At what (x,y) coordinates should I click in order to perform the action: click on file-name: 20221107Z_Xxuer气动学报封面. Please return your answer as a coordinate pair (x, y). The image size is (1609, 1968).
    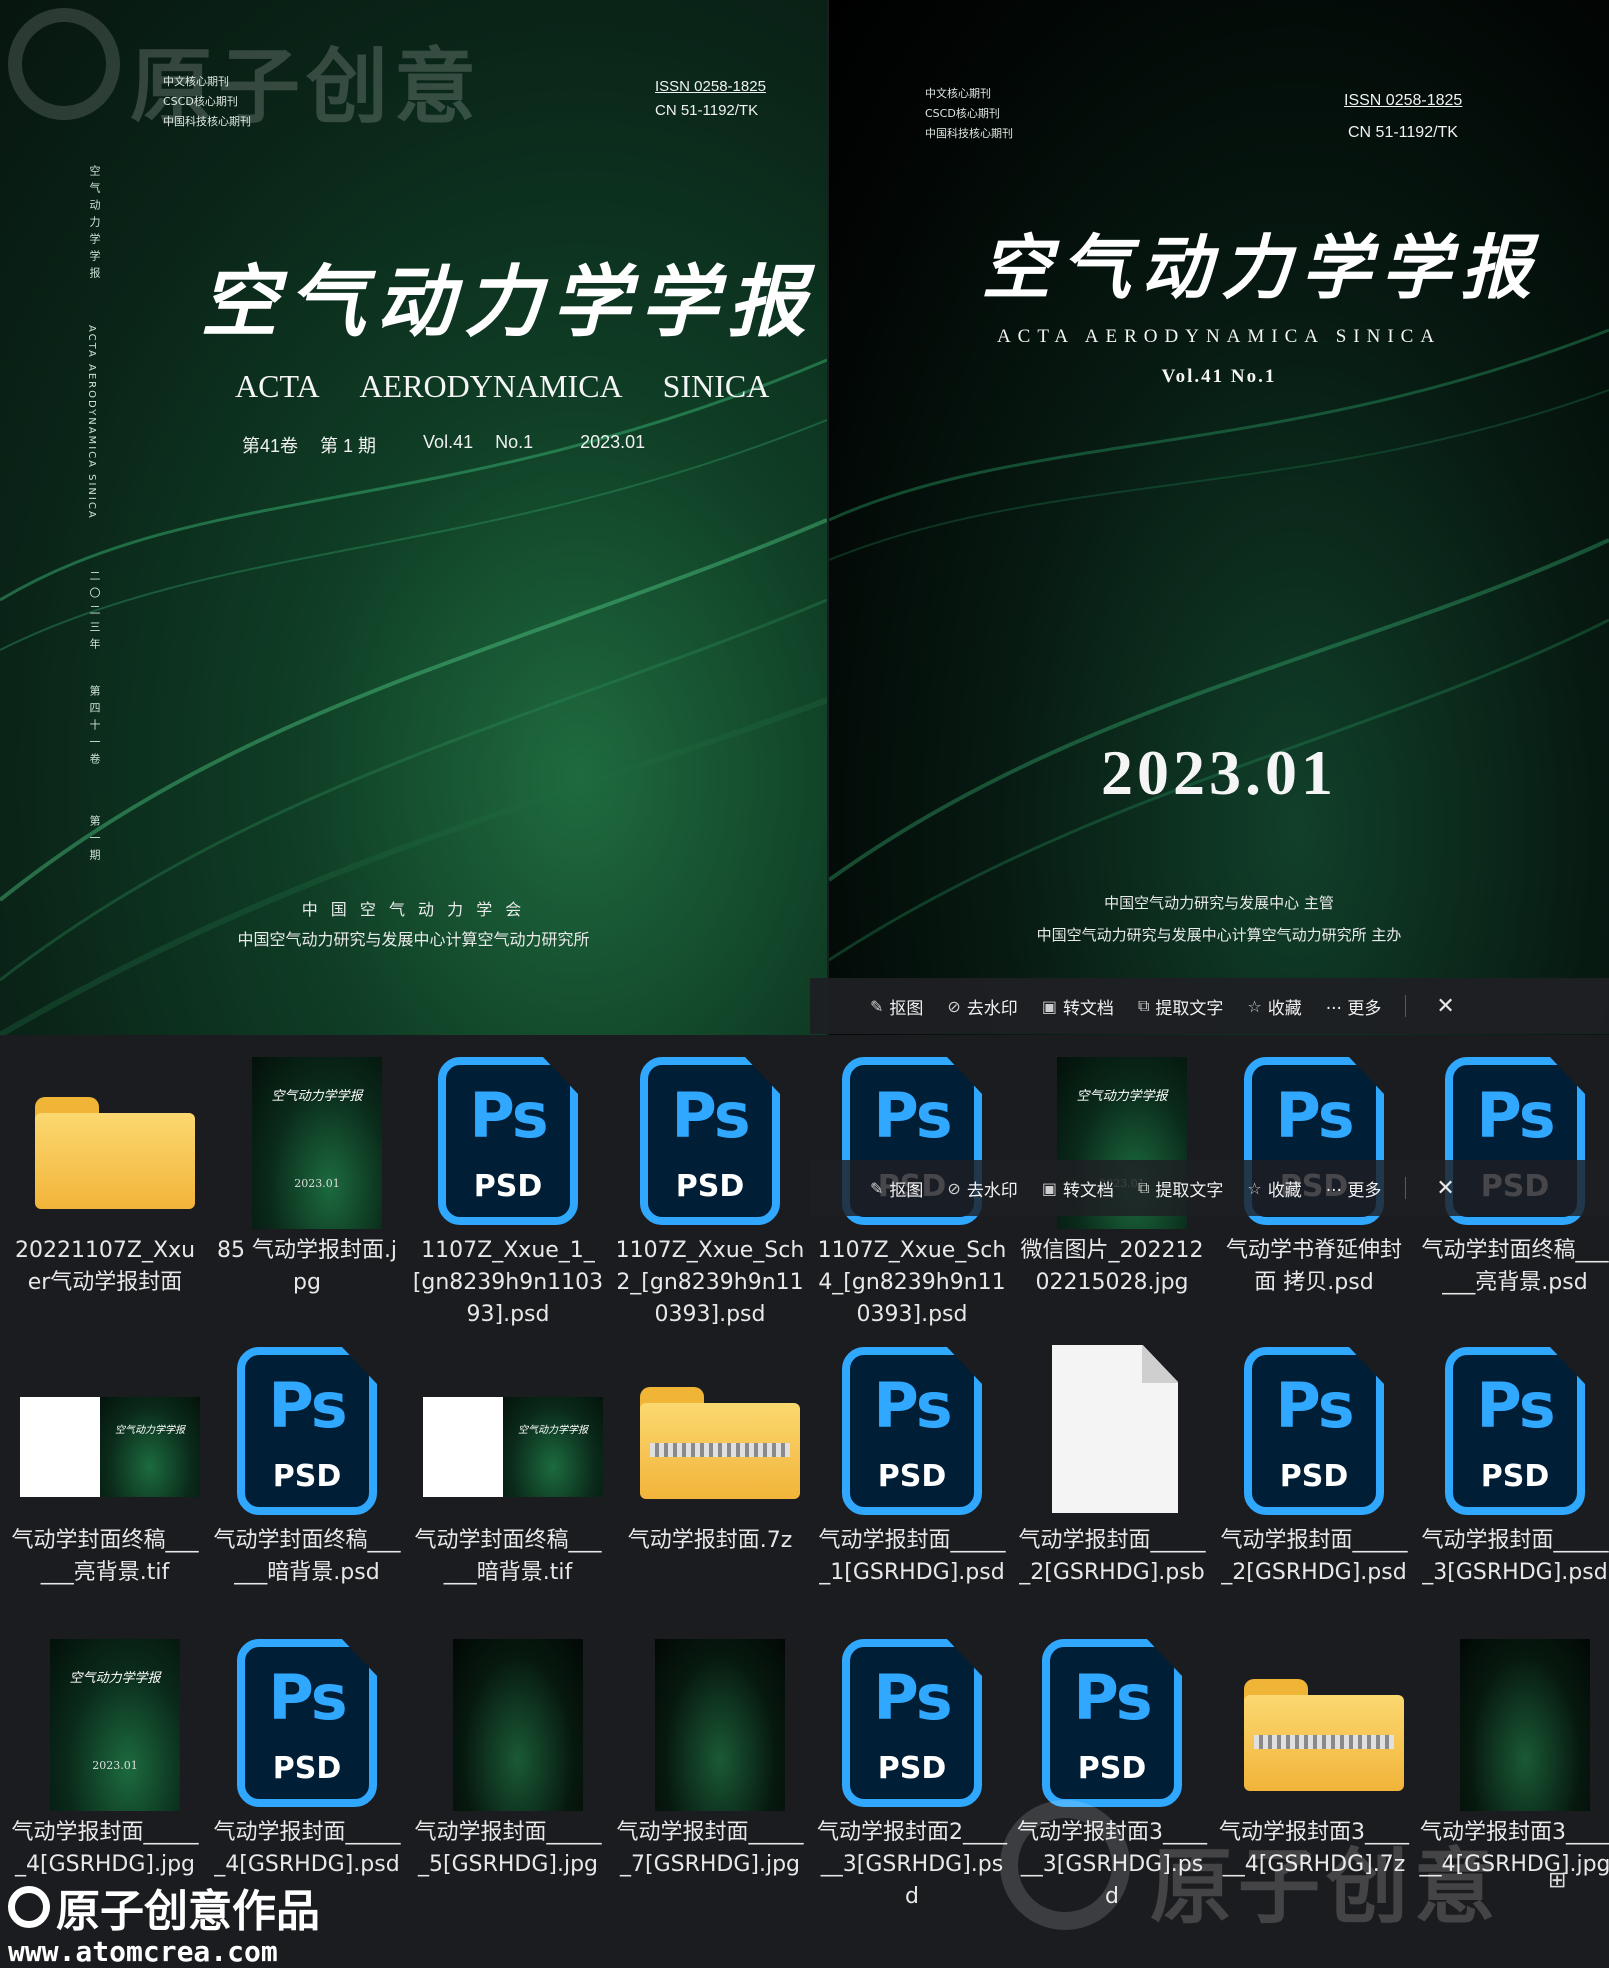
    Looking at the image, I should click on (105, 1266).